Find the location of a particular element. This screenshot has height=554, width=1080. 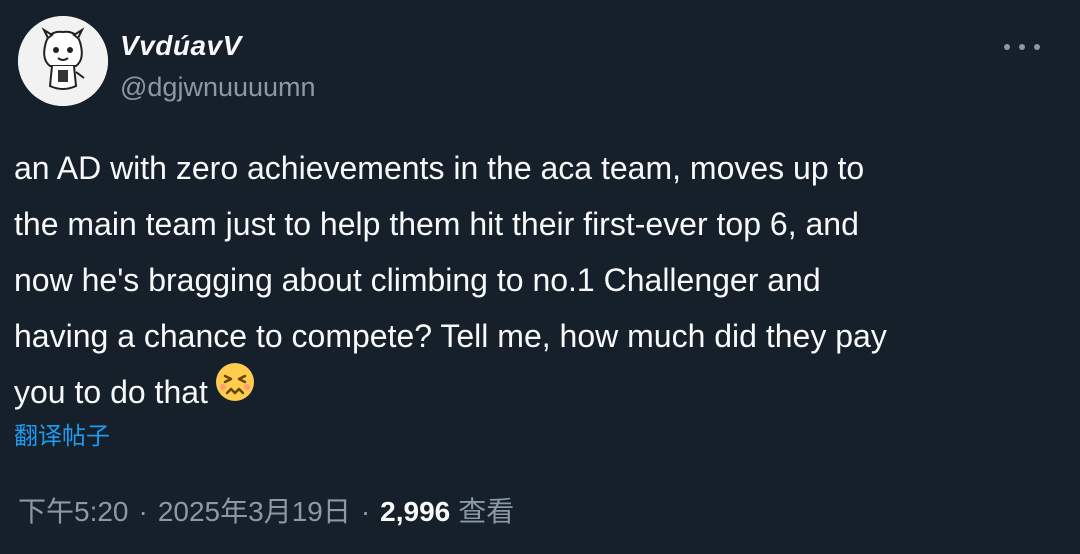

tweet-meta: 下午5:20 · 2025年3月19日 · 2,996 查看 is located at coordinates (266, 510).